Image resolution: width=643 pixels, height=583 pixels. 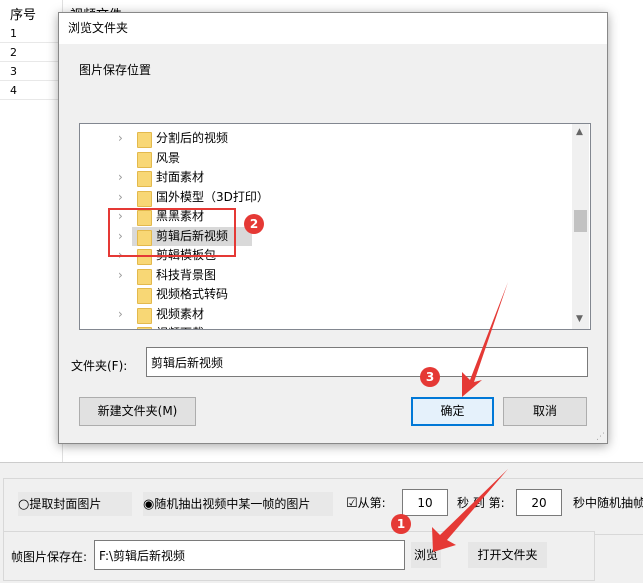 What do you see at coordinates (470, 510) in the screenshot?
I see `arrow-to-browse-icon` at bounding box center [470, 510].